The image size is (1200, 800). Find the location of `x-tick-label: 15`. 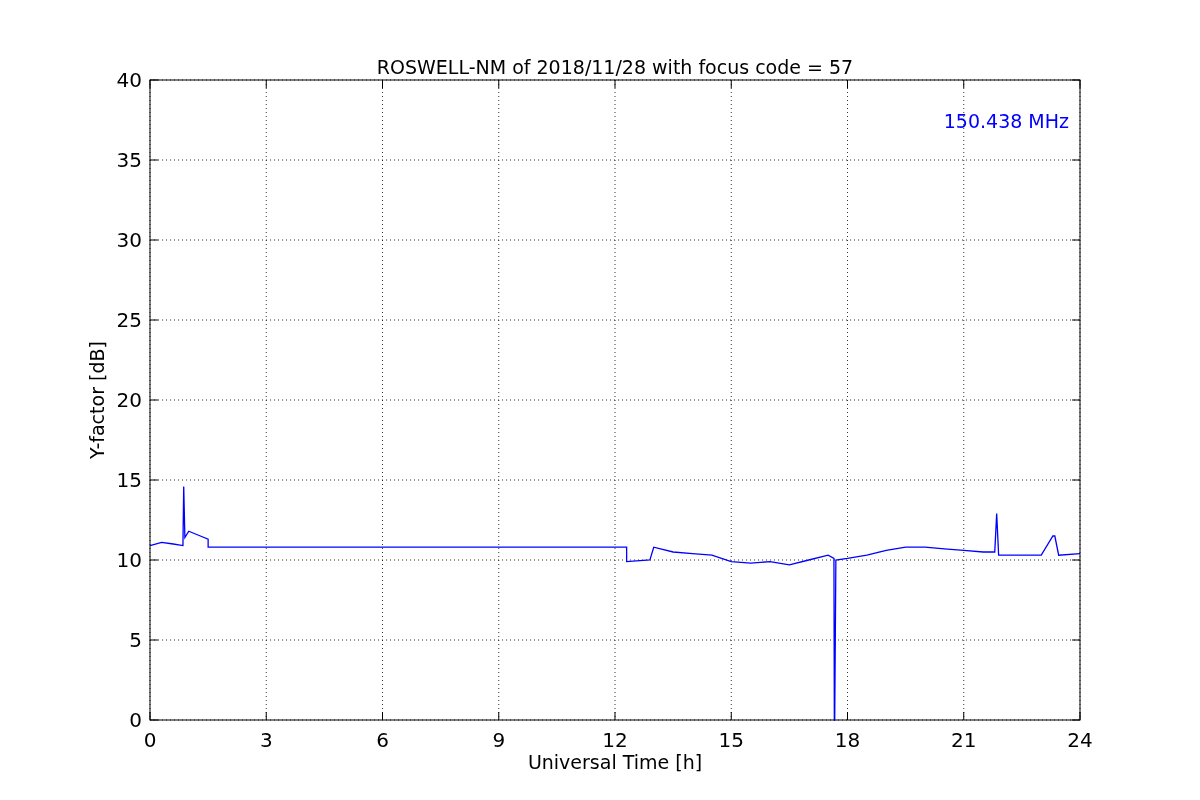

x-tick-label: 15 is located at coordinates (731, 740).